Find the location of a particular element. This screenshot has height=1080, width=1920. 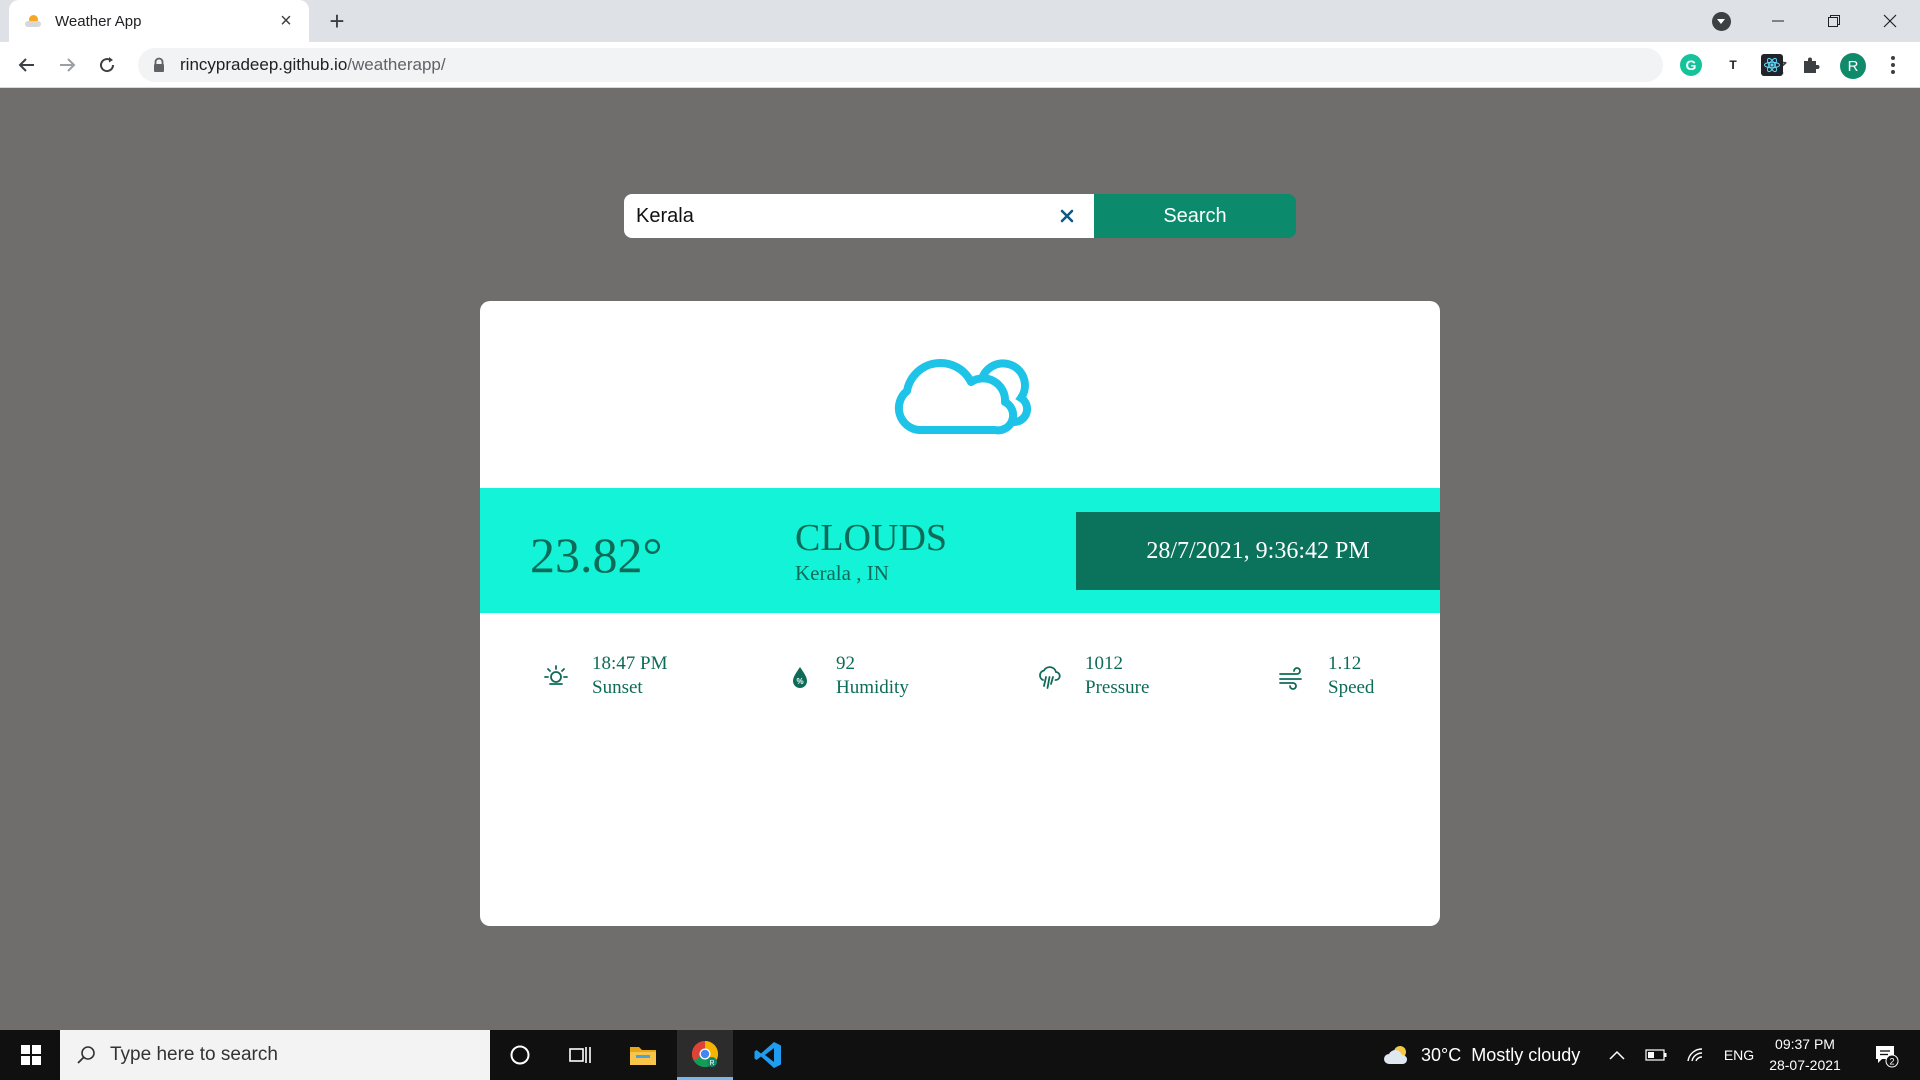

clear-search-icon is located at coordinates (1067, 216).